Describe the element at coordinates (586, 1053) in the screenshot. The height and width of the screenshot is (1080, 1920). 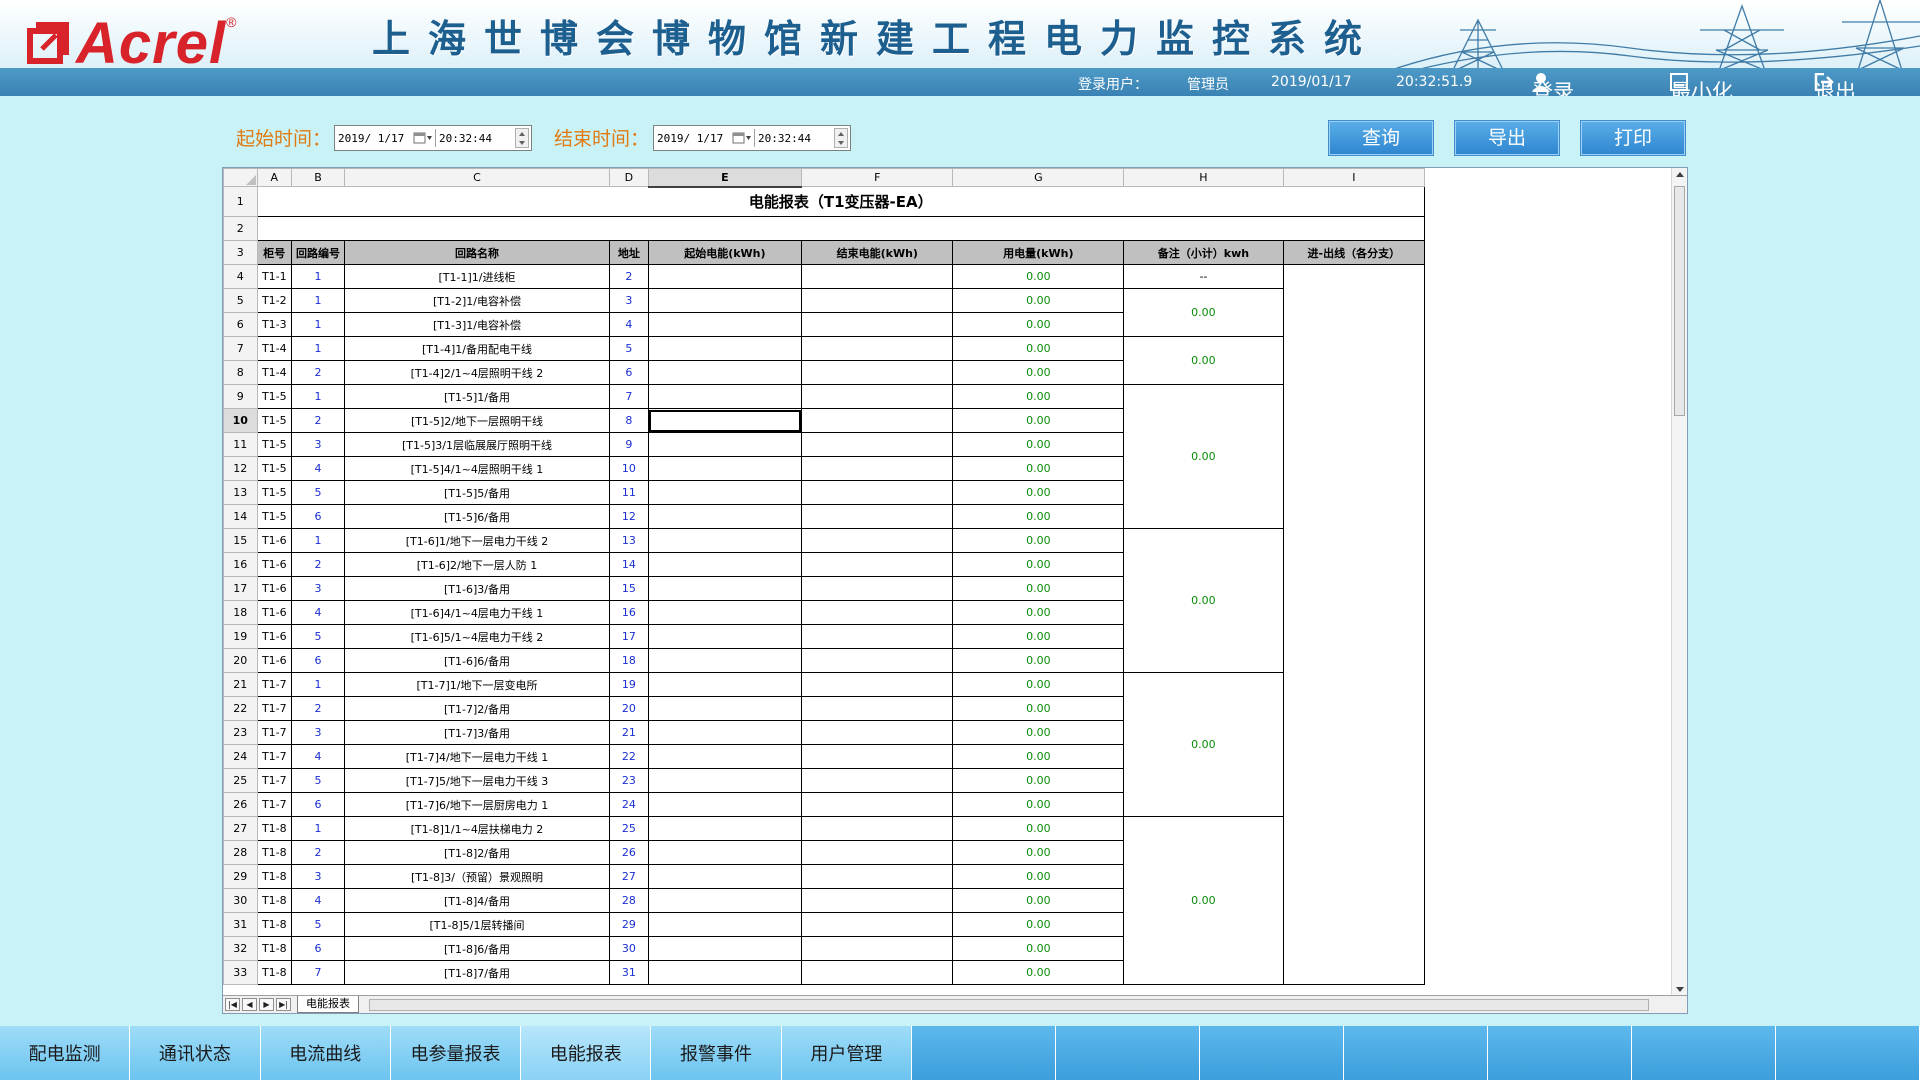
I see `nav-energy-report: 电能报表` at that location.